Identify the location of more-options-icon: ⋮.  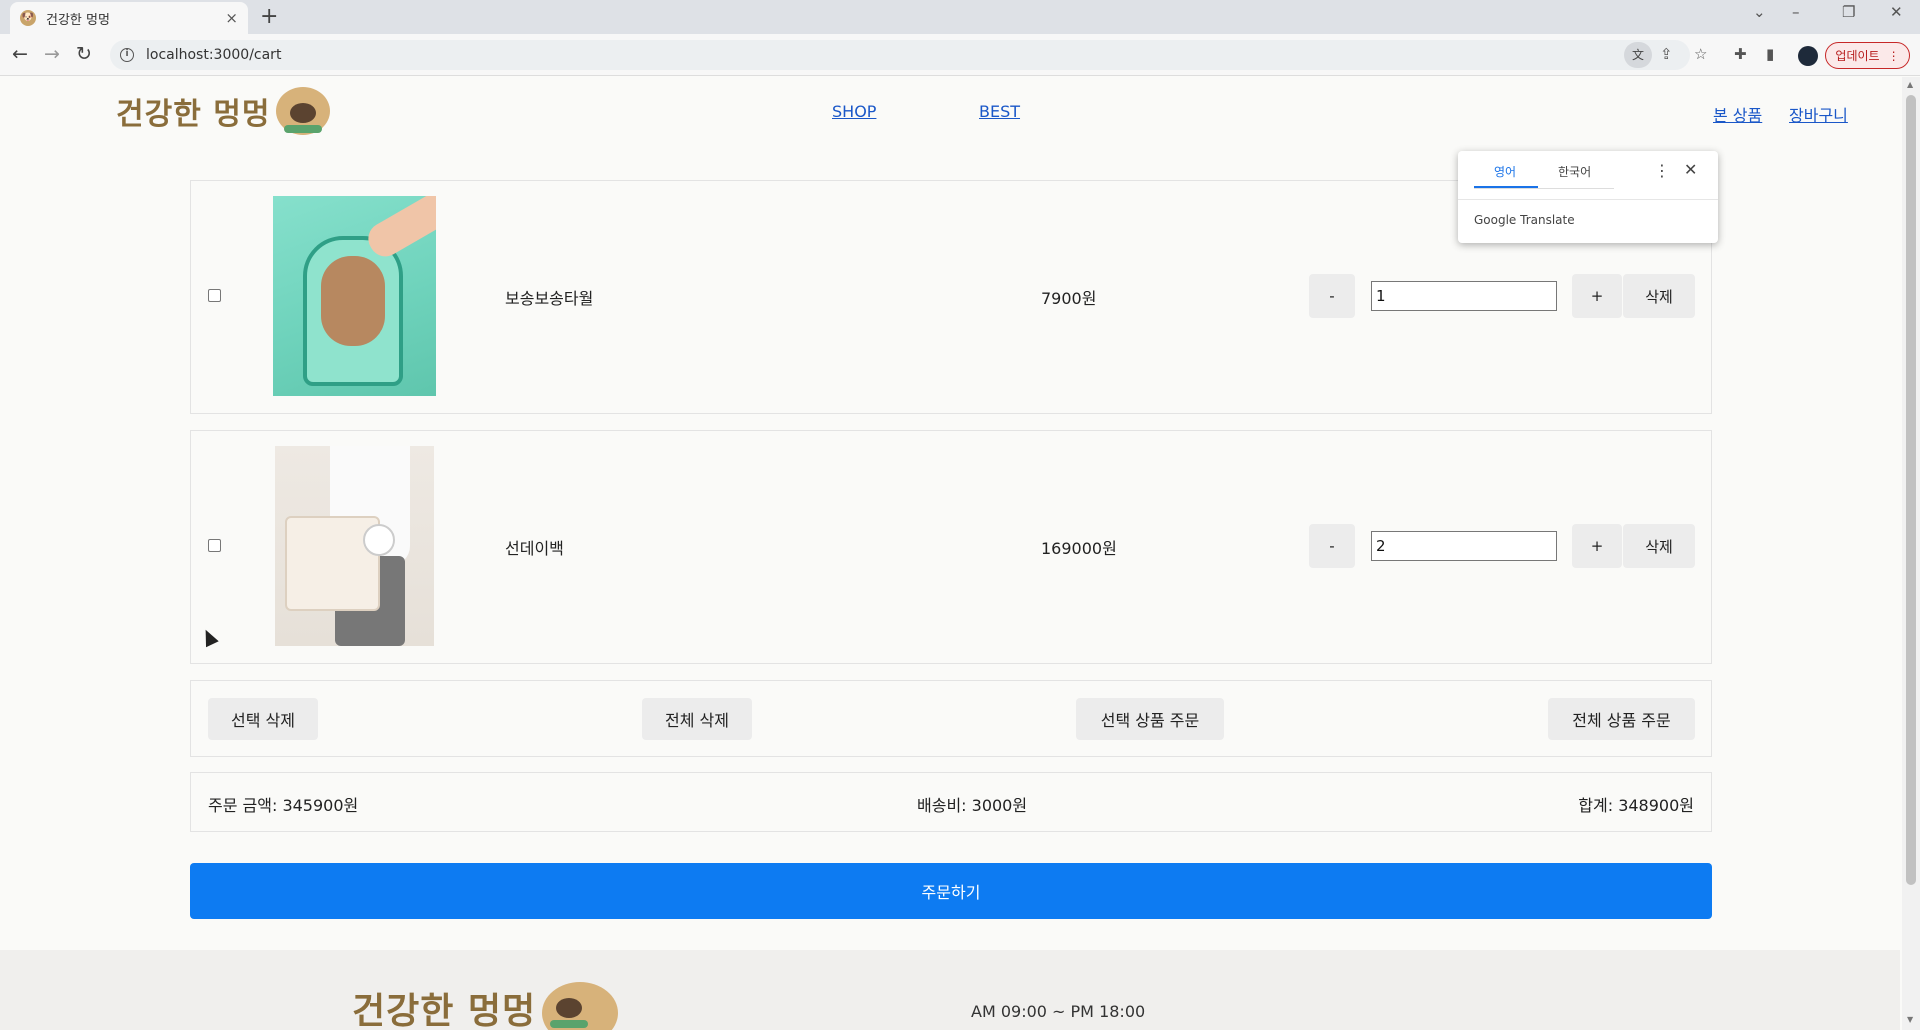
(1662, 170).